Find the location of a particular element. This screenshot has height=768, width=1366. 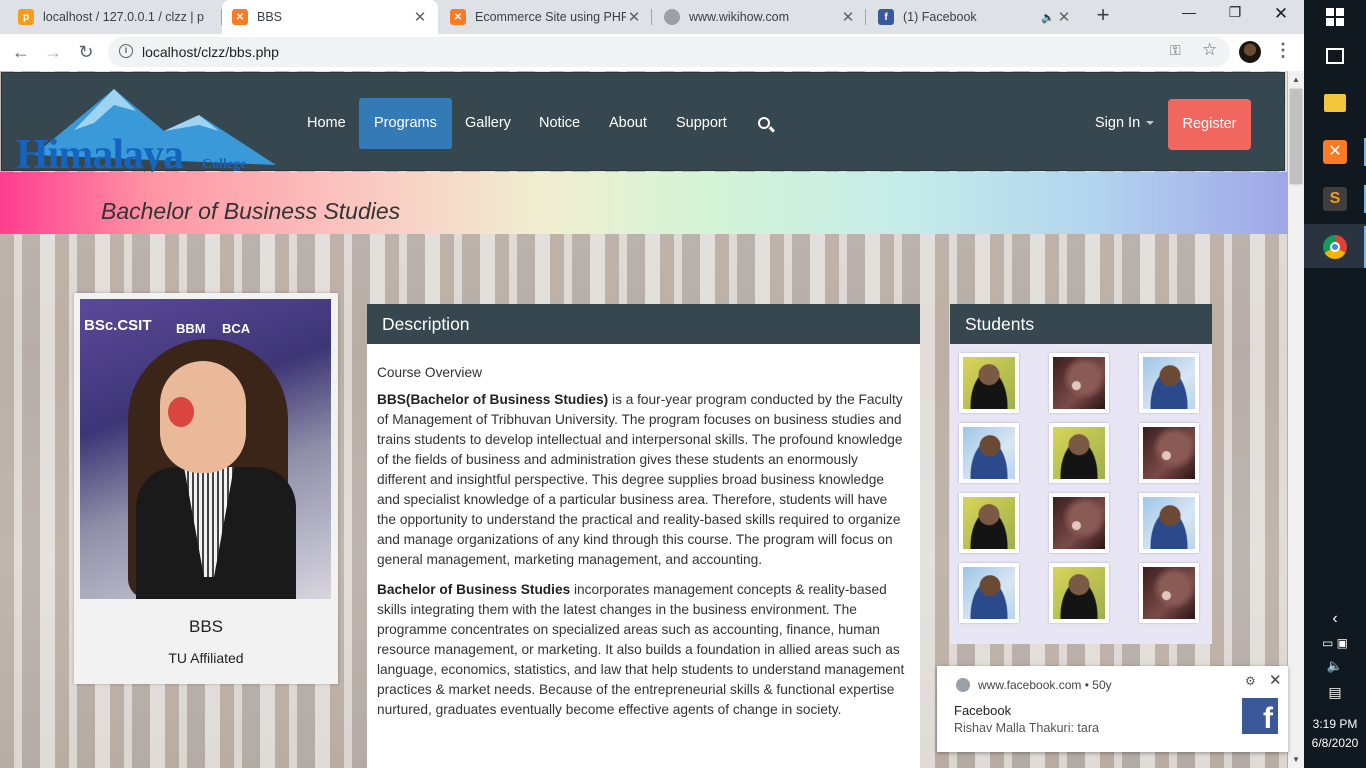

windows-start-icon is located at coordinates (1335, 17).